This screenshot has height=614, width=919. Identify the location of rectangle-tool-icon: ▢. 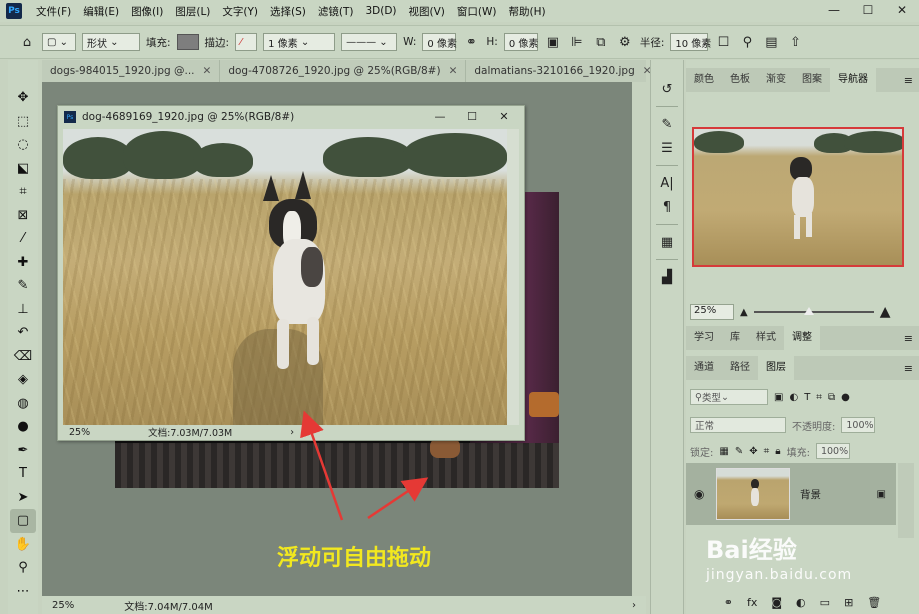
(23, 521).